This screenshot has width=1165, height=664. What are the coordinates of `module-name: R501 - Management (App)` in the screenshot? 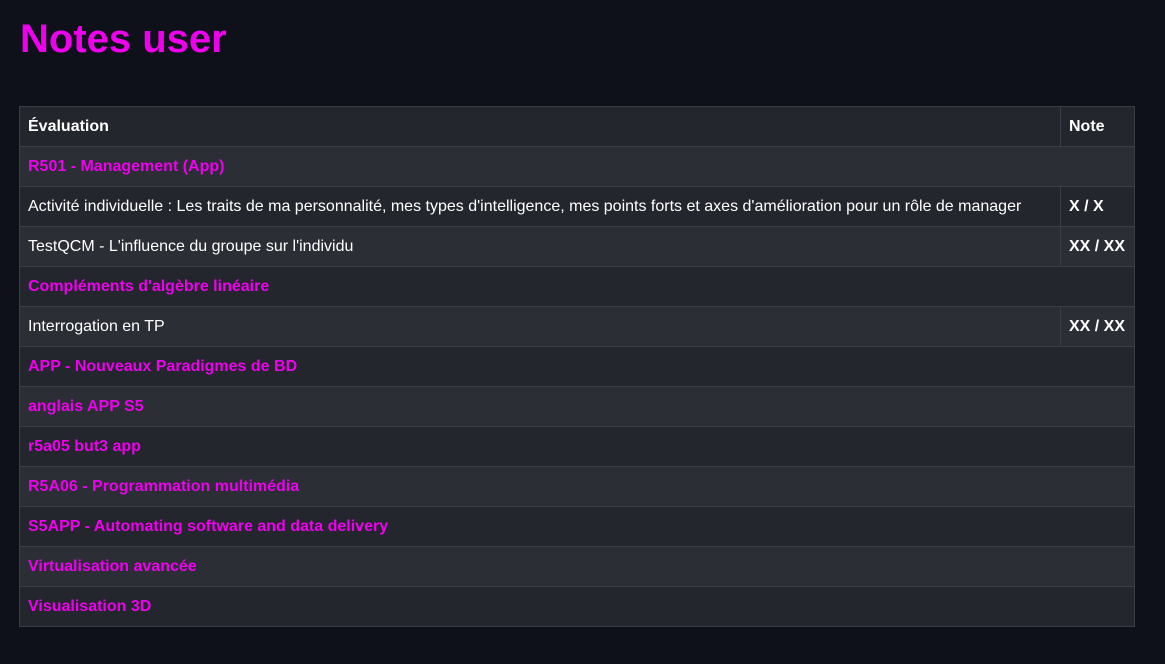 It's located at (577, 166).